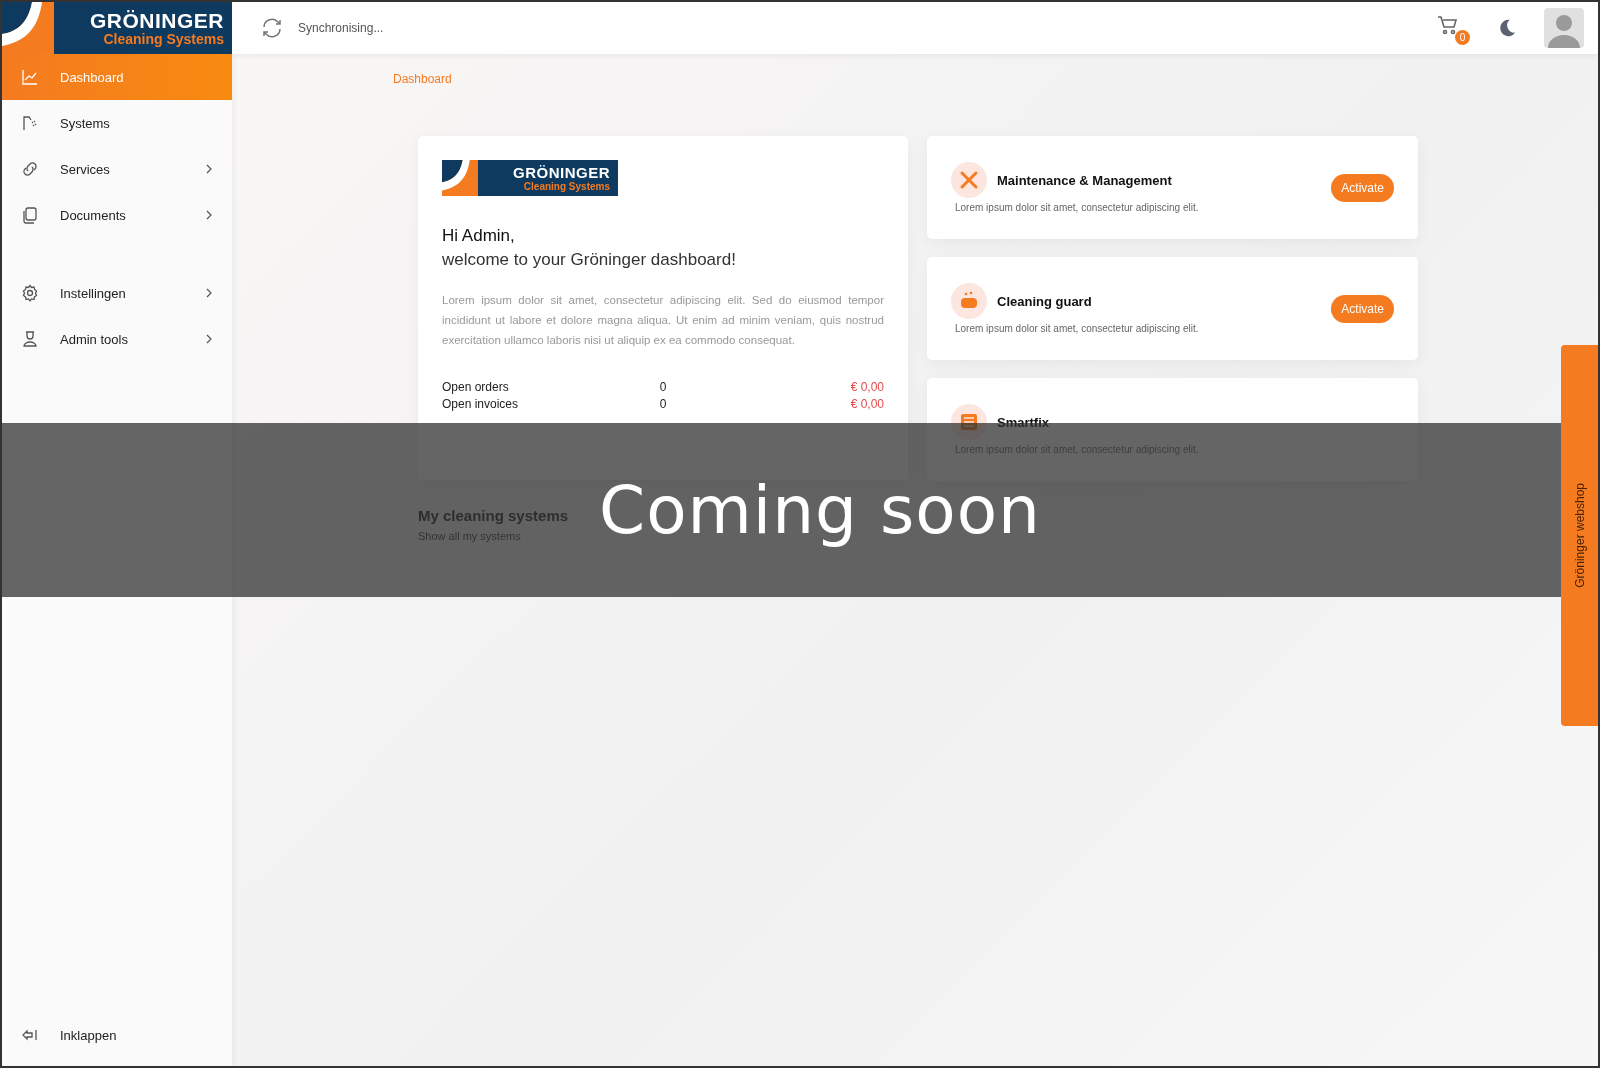 The image size is (1600, 1068). What do you see at coordinates (1084, 180) in the screenshot?
I see `service-title: Maintenance & Management` at bounding box center [1084, 180].